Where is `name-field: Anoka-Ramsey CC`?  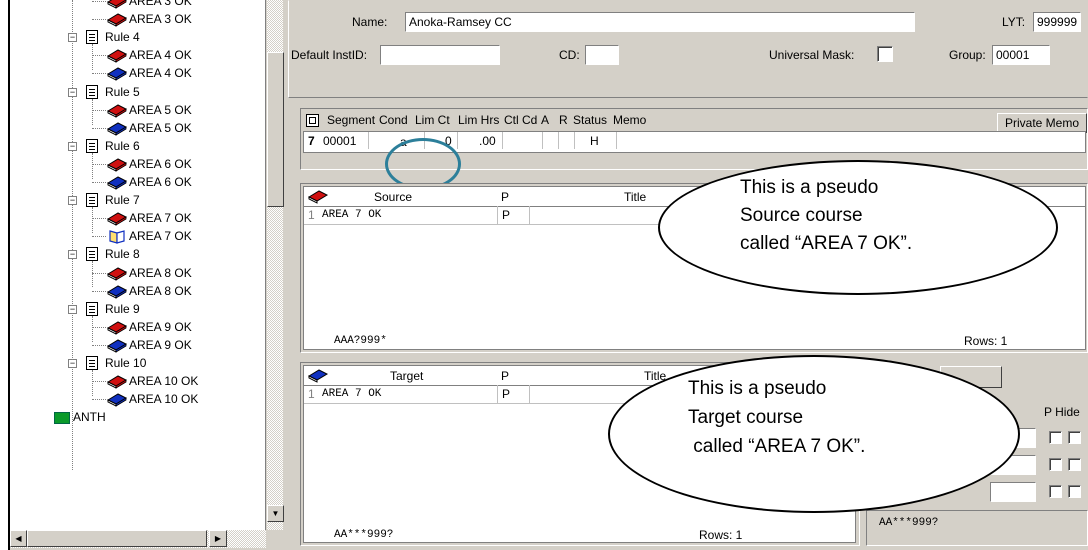
name-field: Anoka-Ramsey CC is located at coordinates (660, 22).